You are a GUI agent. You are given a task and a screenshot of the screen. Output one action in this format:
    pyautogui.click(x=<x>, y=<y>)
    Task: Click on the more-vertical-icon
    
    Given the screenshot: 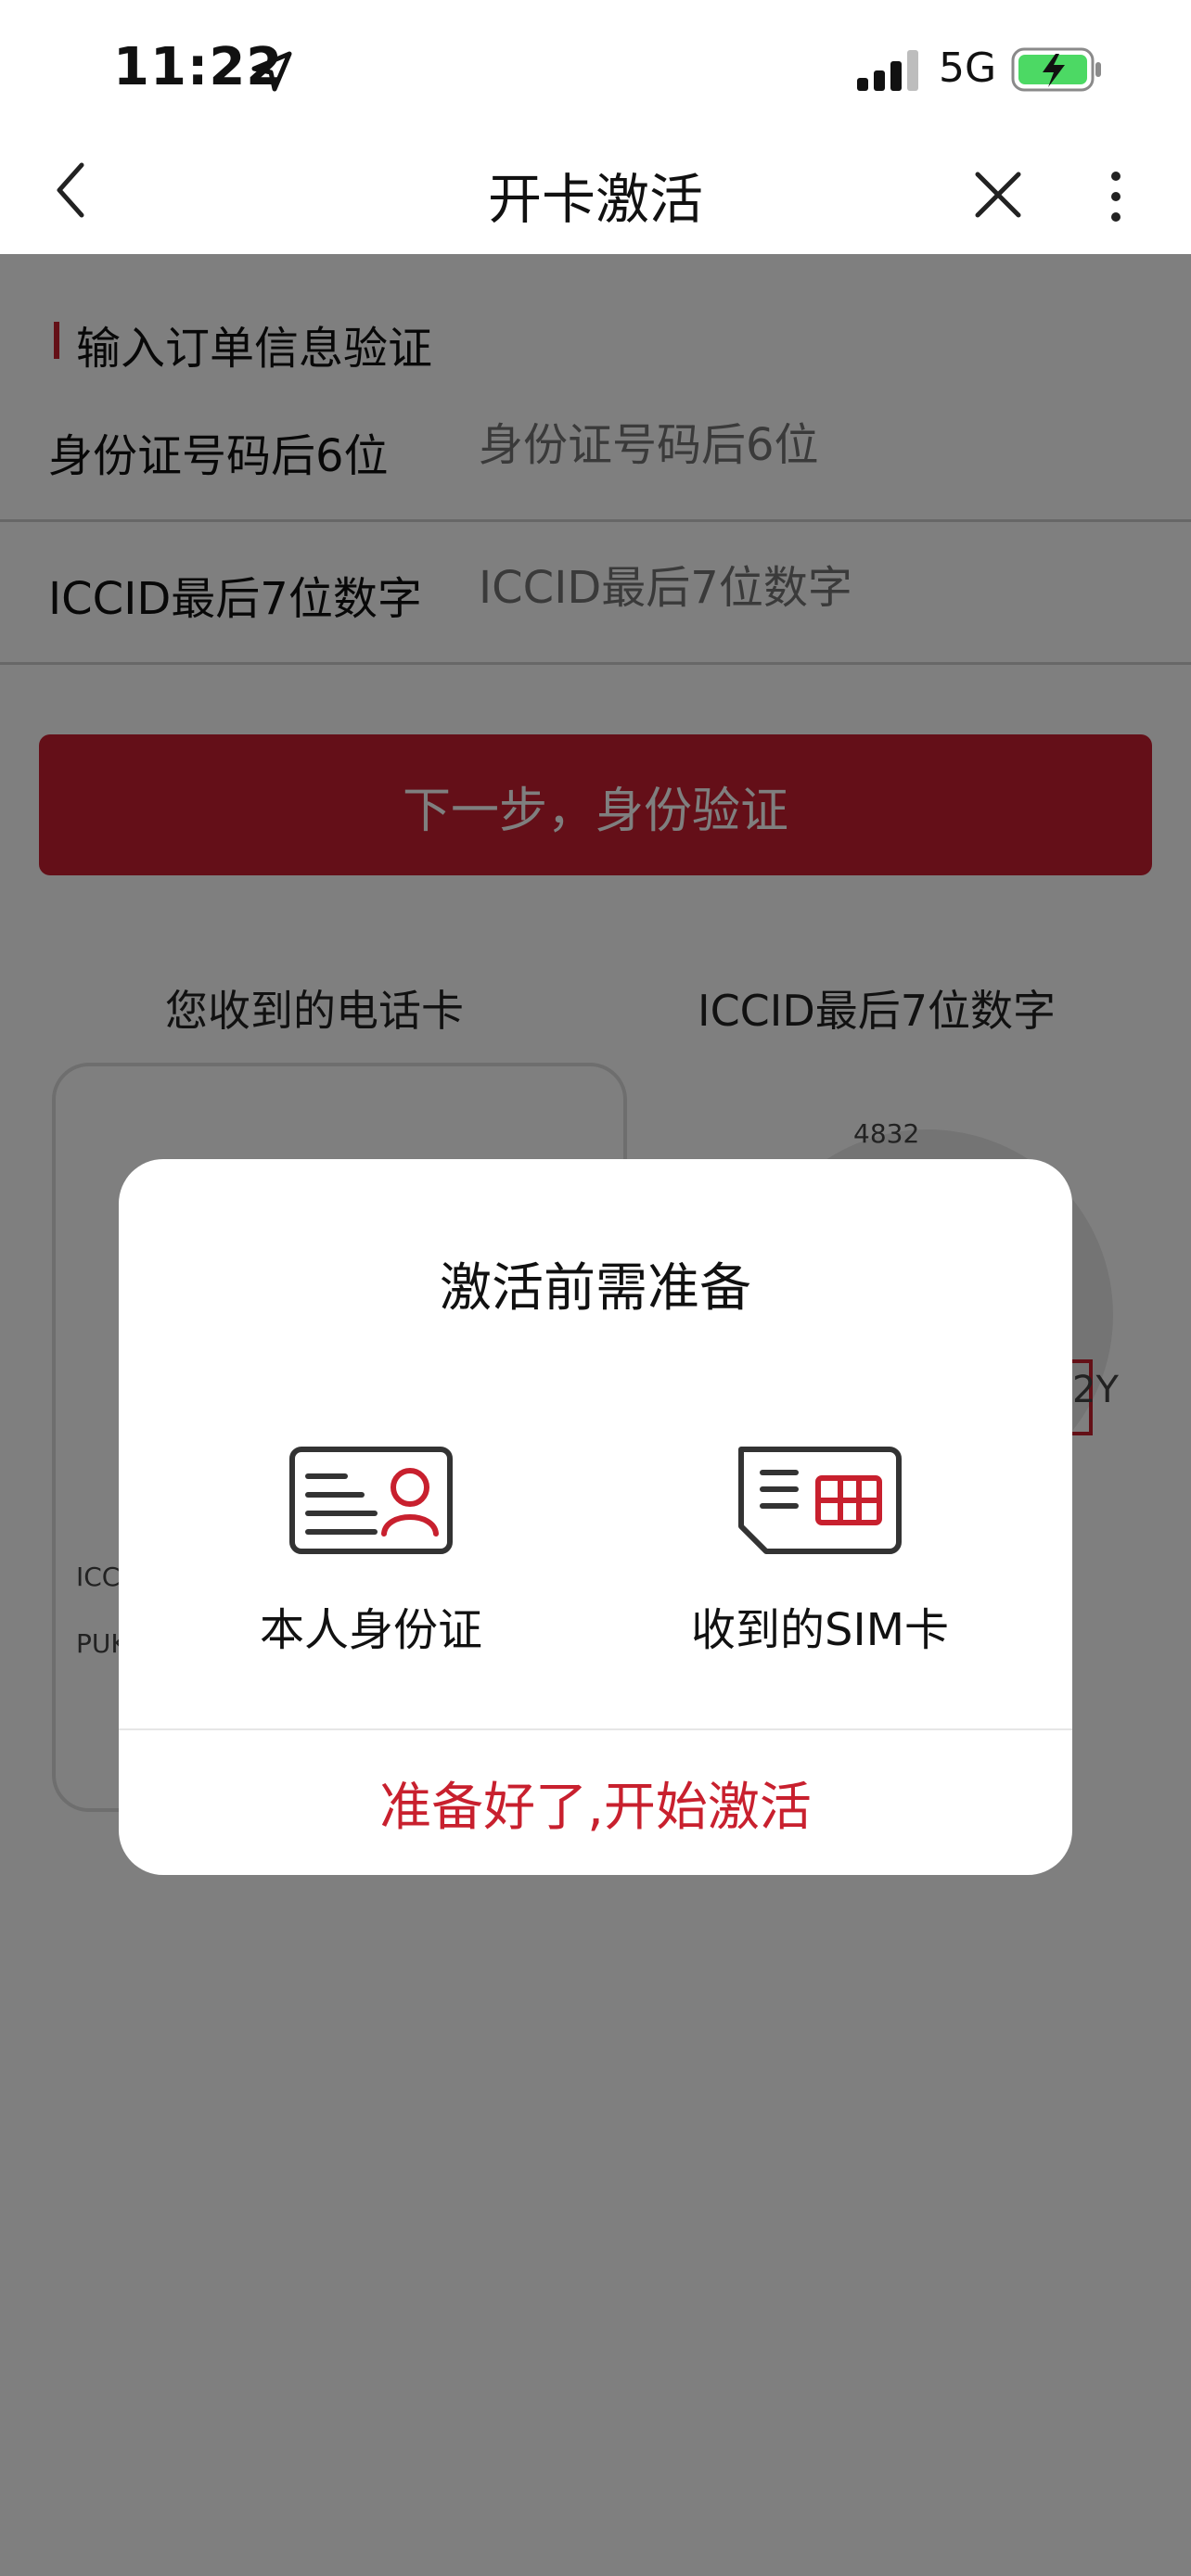 What is the action you would take?
    pyautogui.click(x=1116, y=196)
    